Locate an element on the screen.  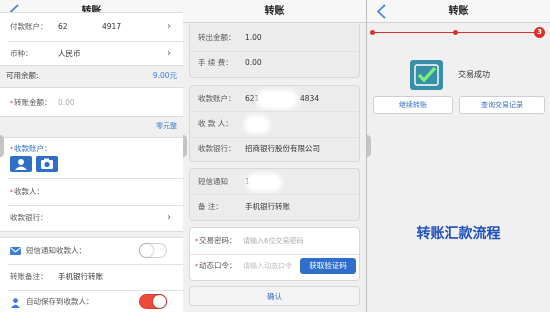
password-label: 交易密码： is located at coordinates (218, 240).